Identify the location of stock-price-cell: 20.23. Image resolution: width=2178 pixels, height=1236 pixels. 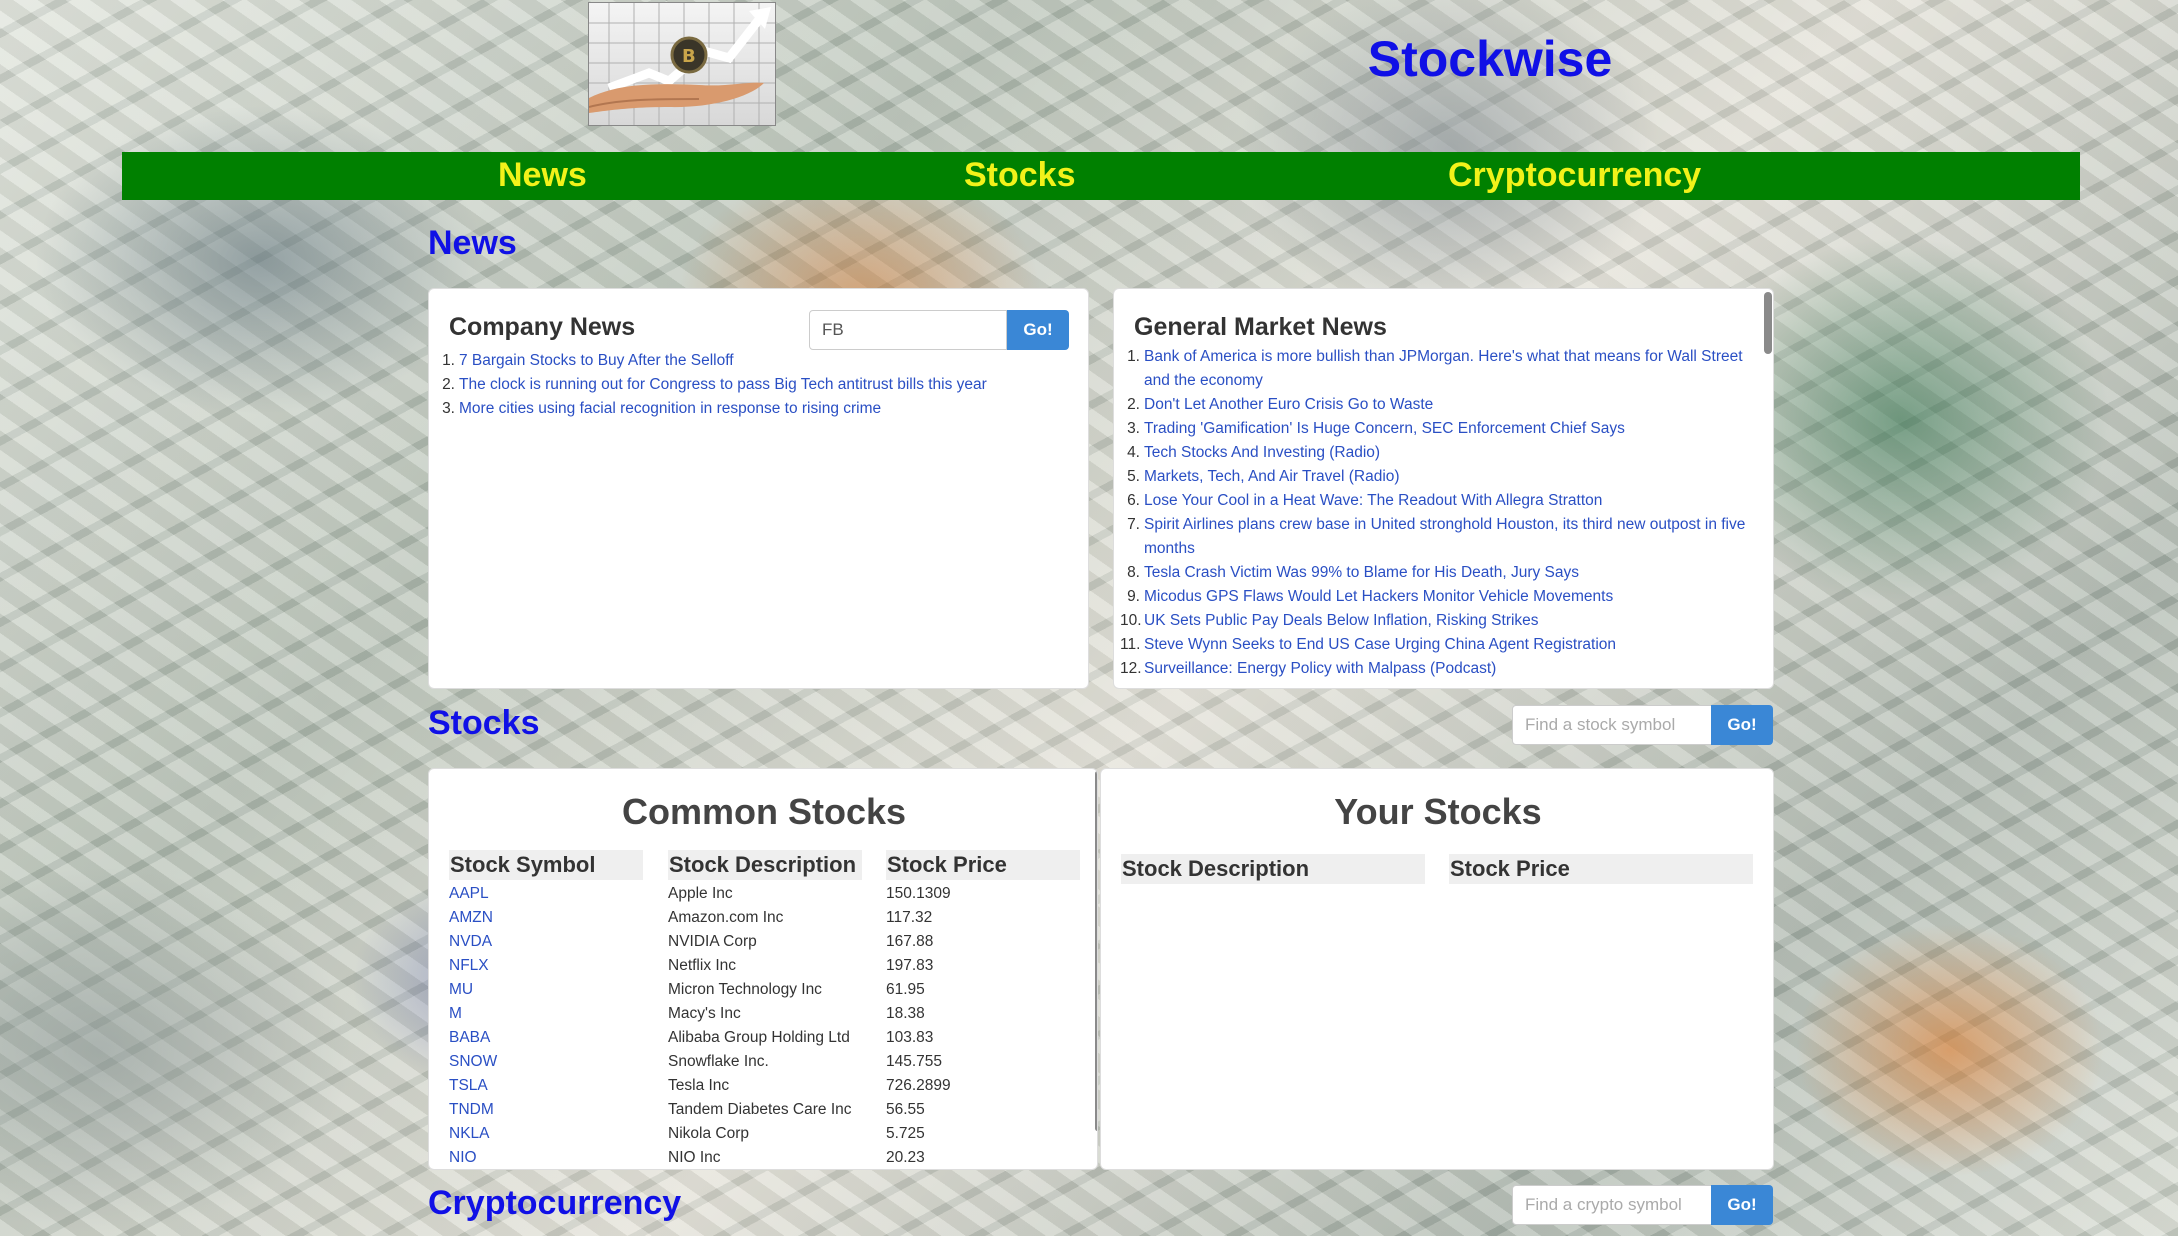
(905, 1157).